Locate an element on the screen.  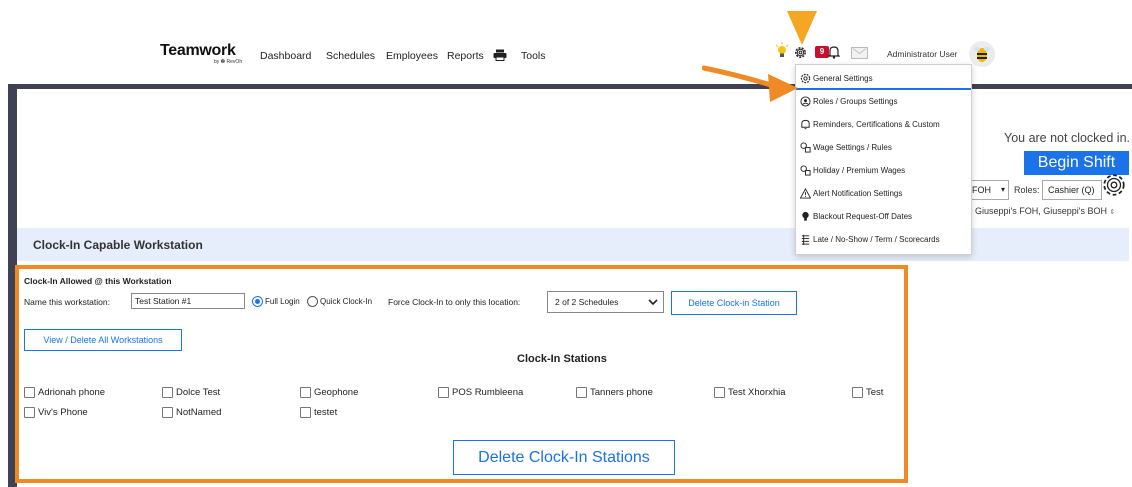
menu-item-label: Alert Notification Settings is located at coordinates (858, 193).